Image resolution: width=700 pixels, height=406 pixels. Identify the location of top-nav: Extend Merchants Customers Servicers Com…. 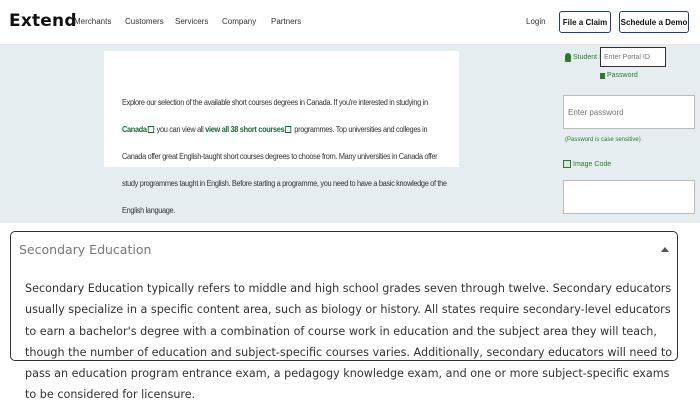
(350, 22).